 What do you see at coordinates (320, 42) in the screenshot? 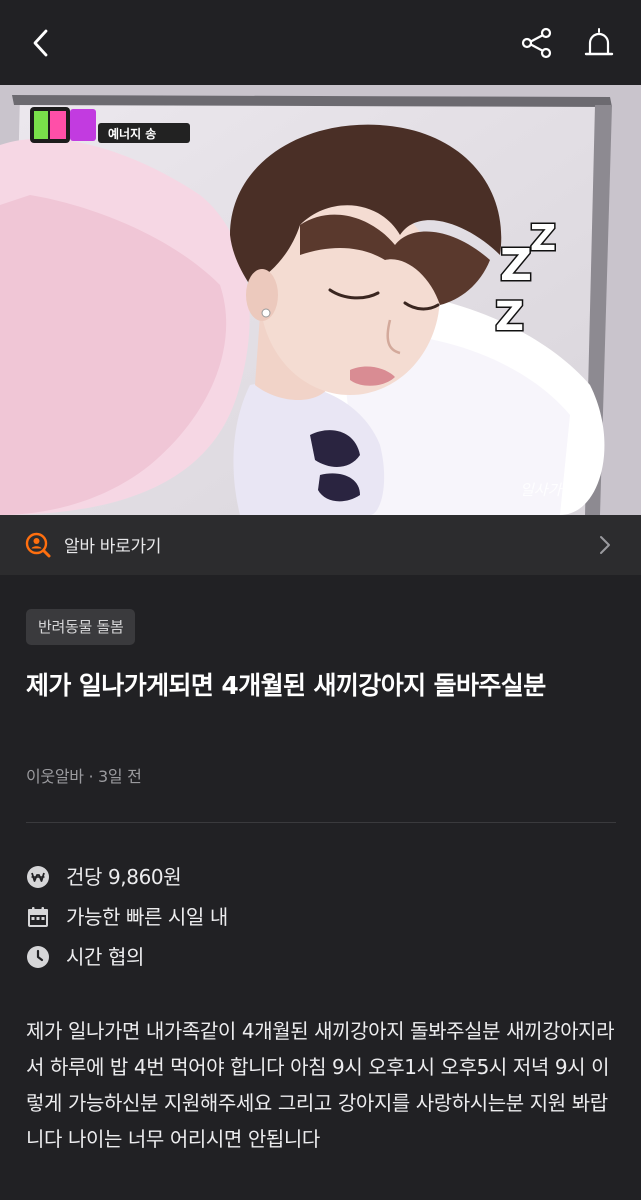
I see `top-bar` at bounding box center [320, 42].